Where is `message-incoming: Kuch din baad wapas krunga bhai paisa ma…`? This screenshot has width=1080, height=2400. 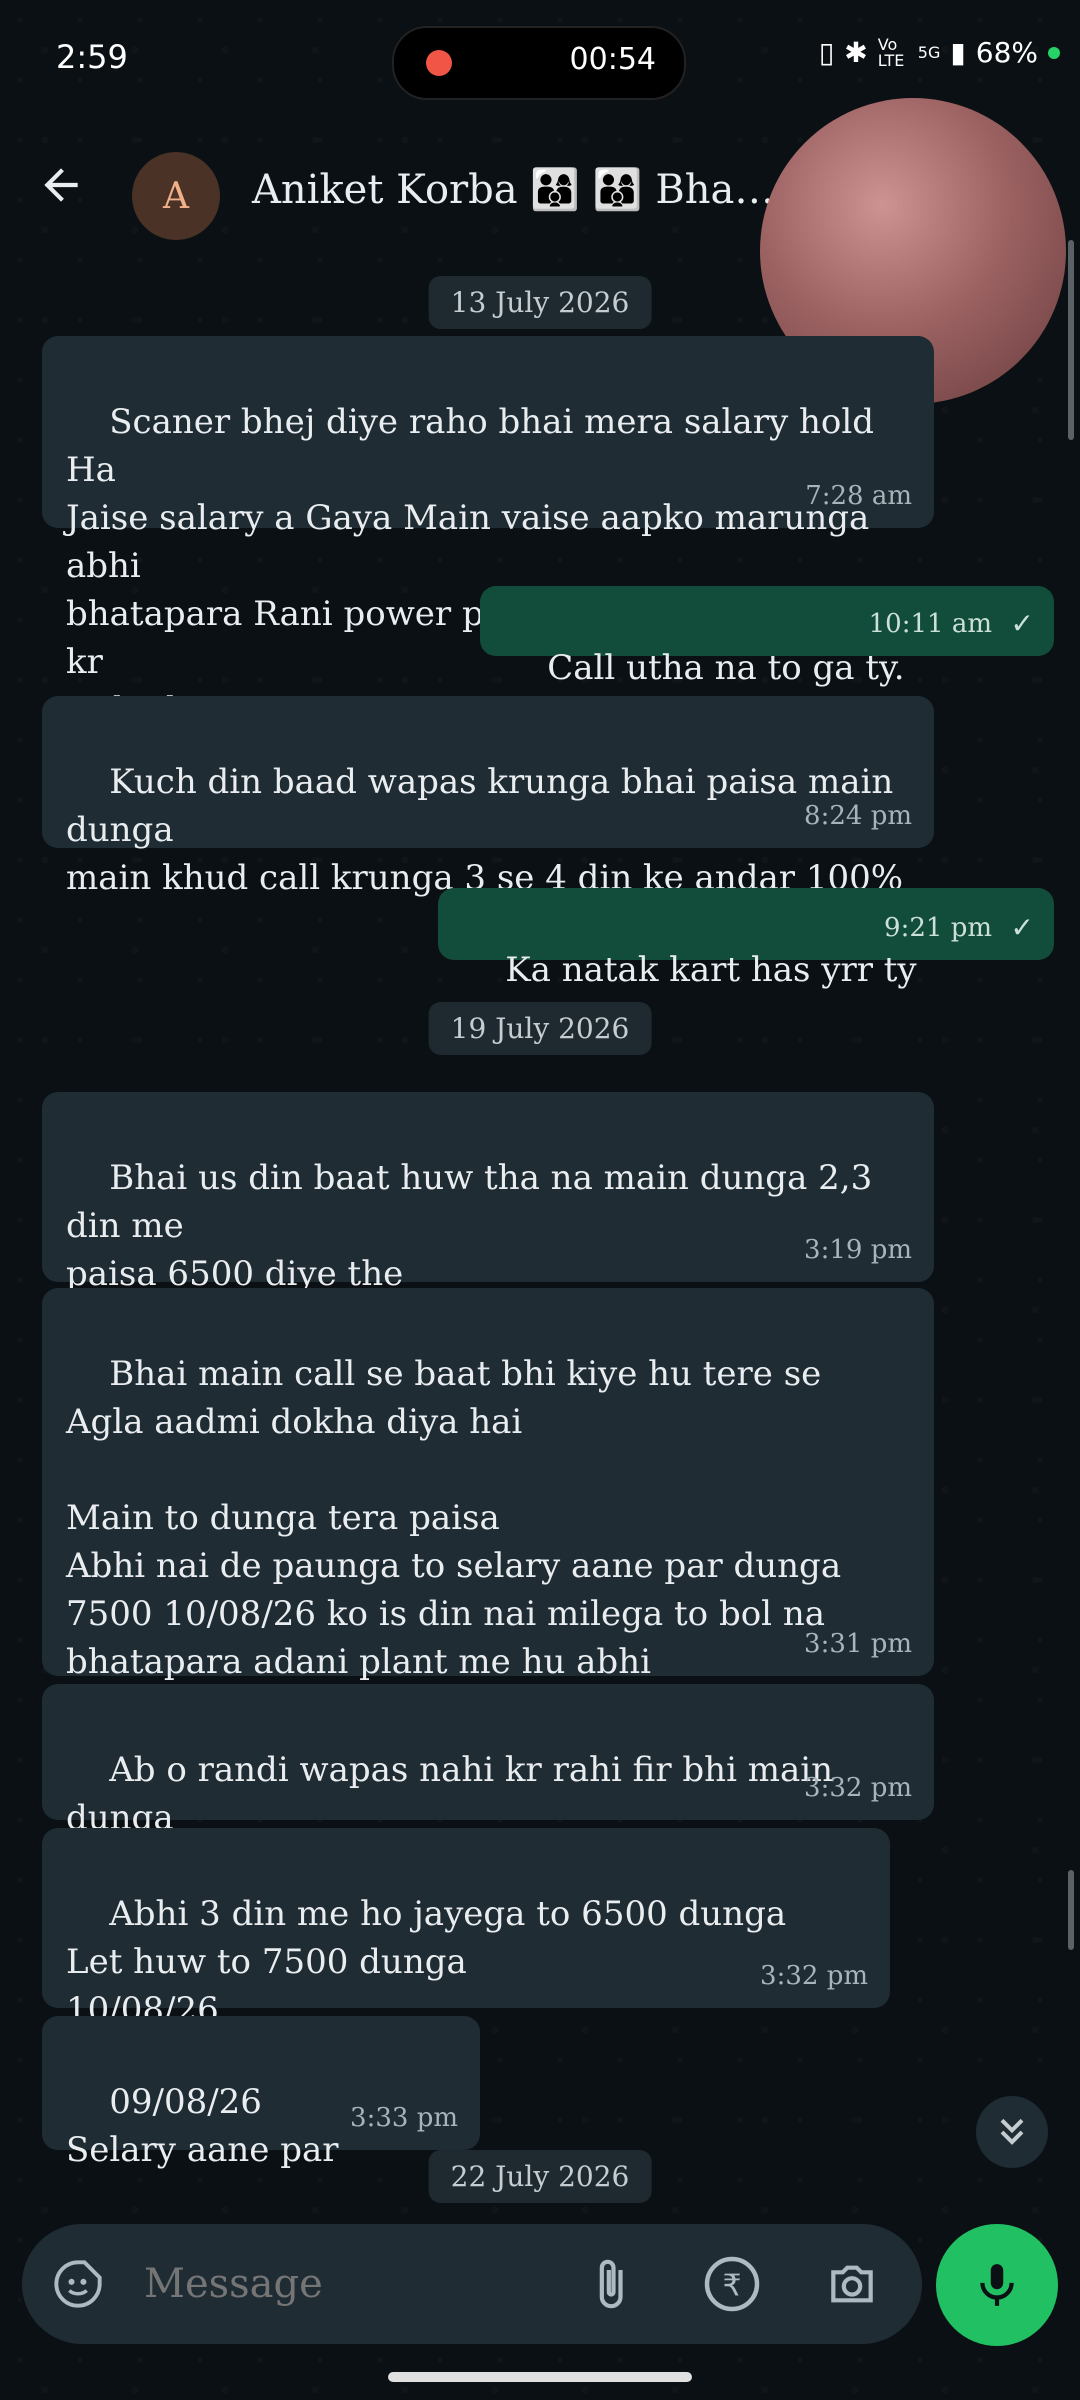
message-incoming: Kuch din baad wapas krunga bhai paisa ma… is located at coordinates (488, 797).